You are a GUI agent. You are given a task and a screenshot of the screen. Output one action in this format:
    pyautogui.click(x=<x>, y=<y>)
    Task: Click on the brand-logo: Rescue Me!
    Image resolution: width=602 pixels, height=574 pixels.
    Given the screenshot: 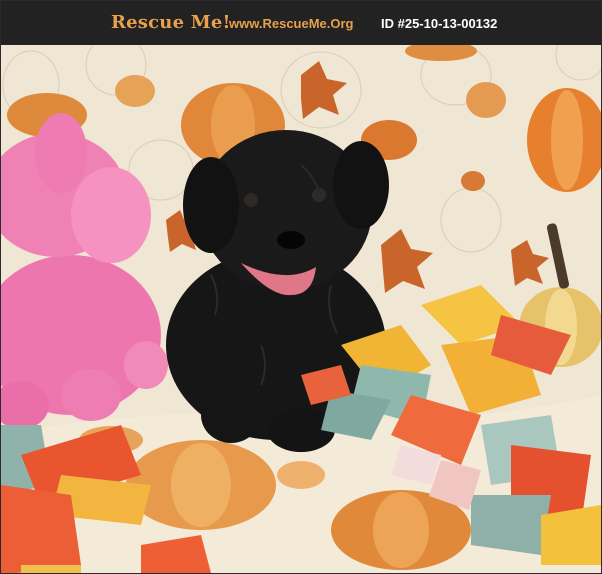 What is the action you would take?
    pyautogui.click(x=171, y=22)
    